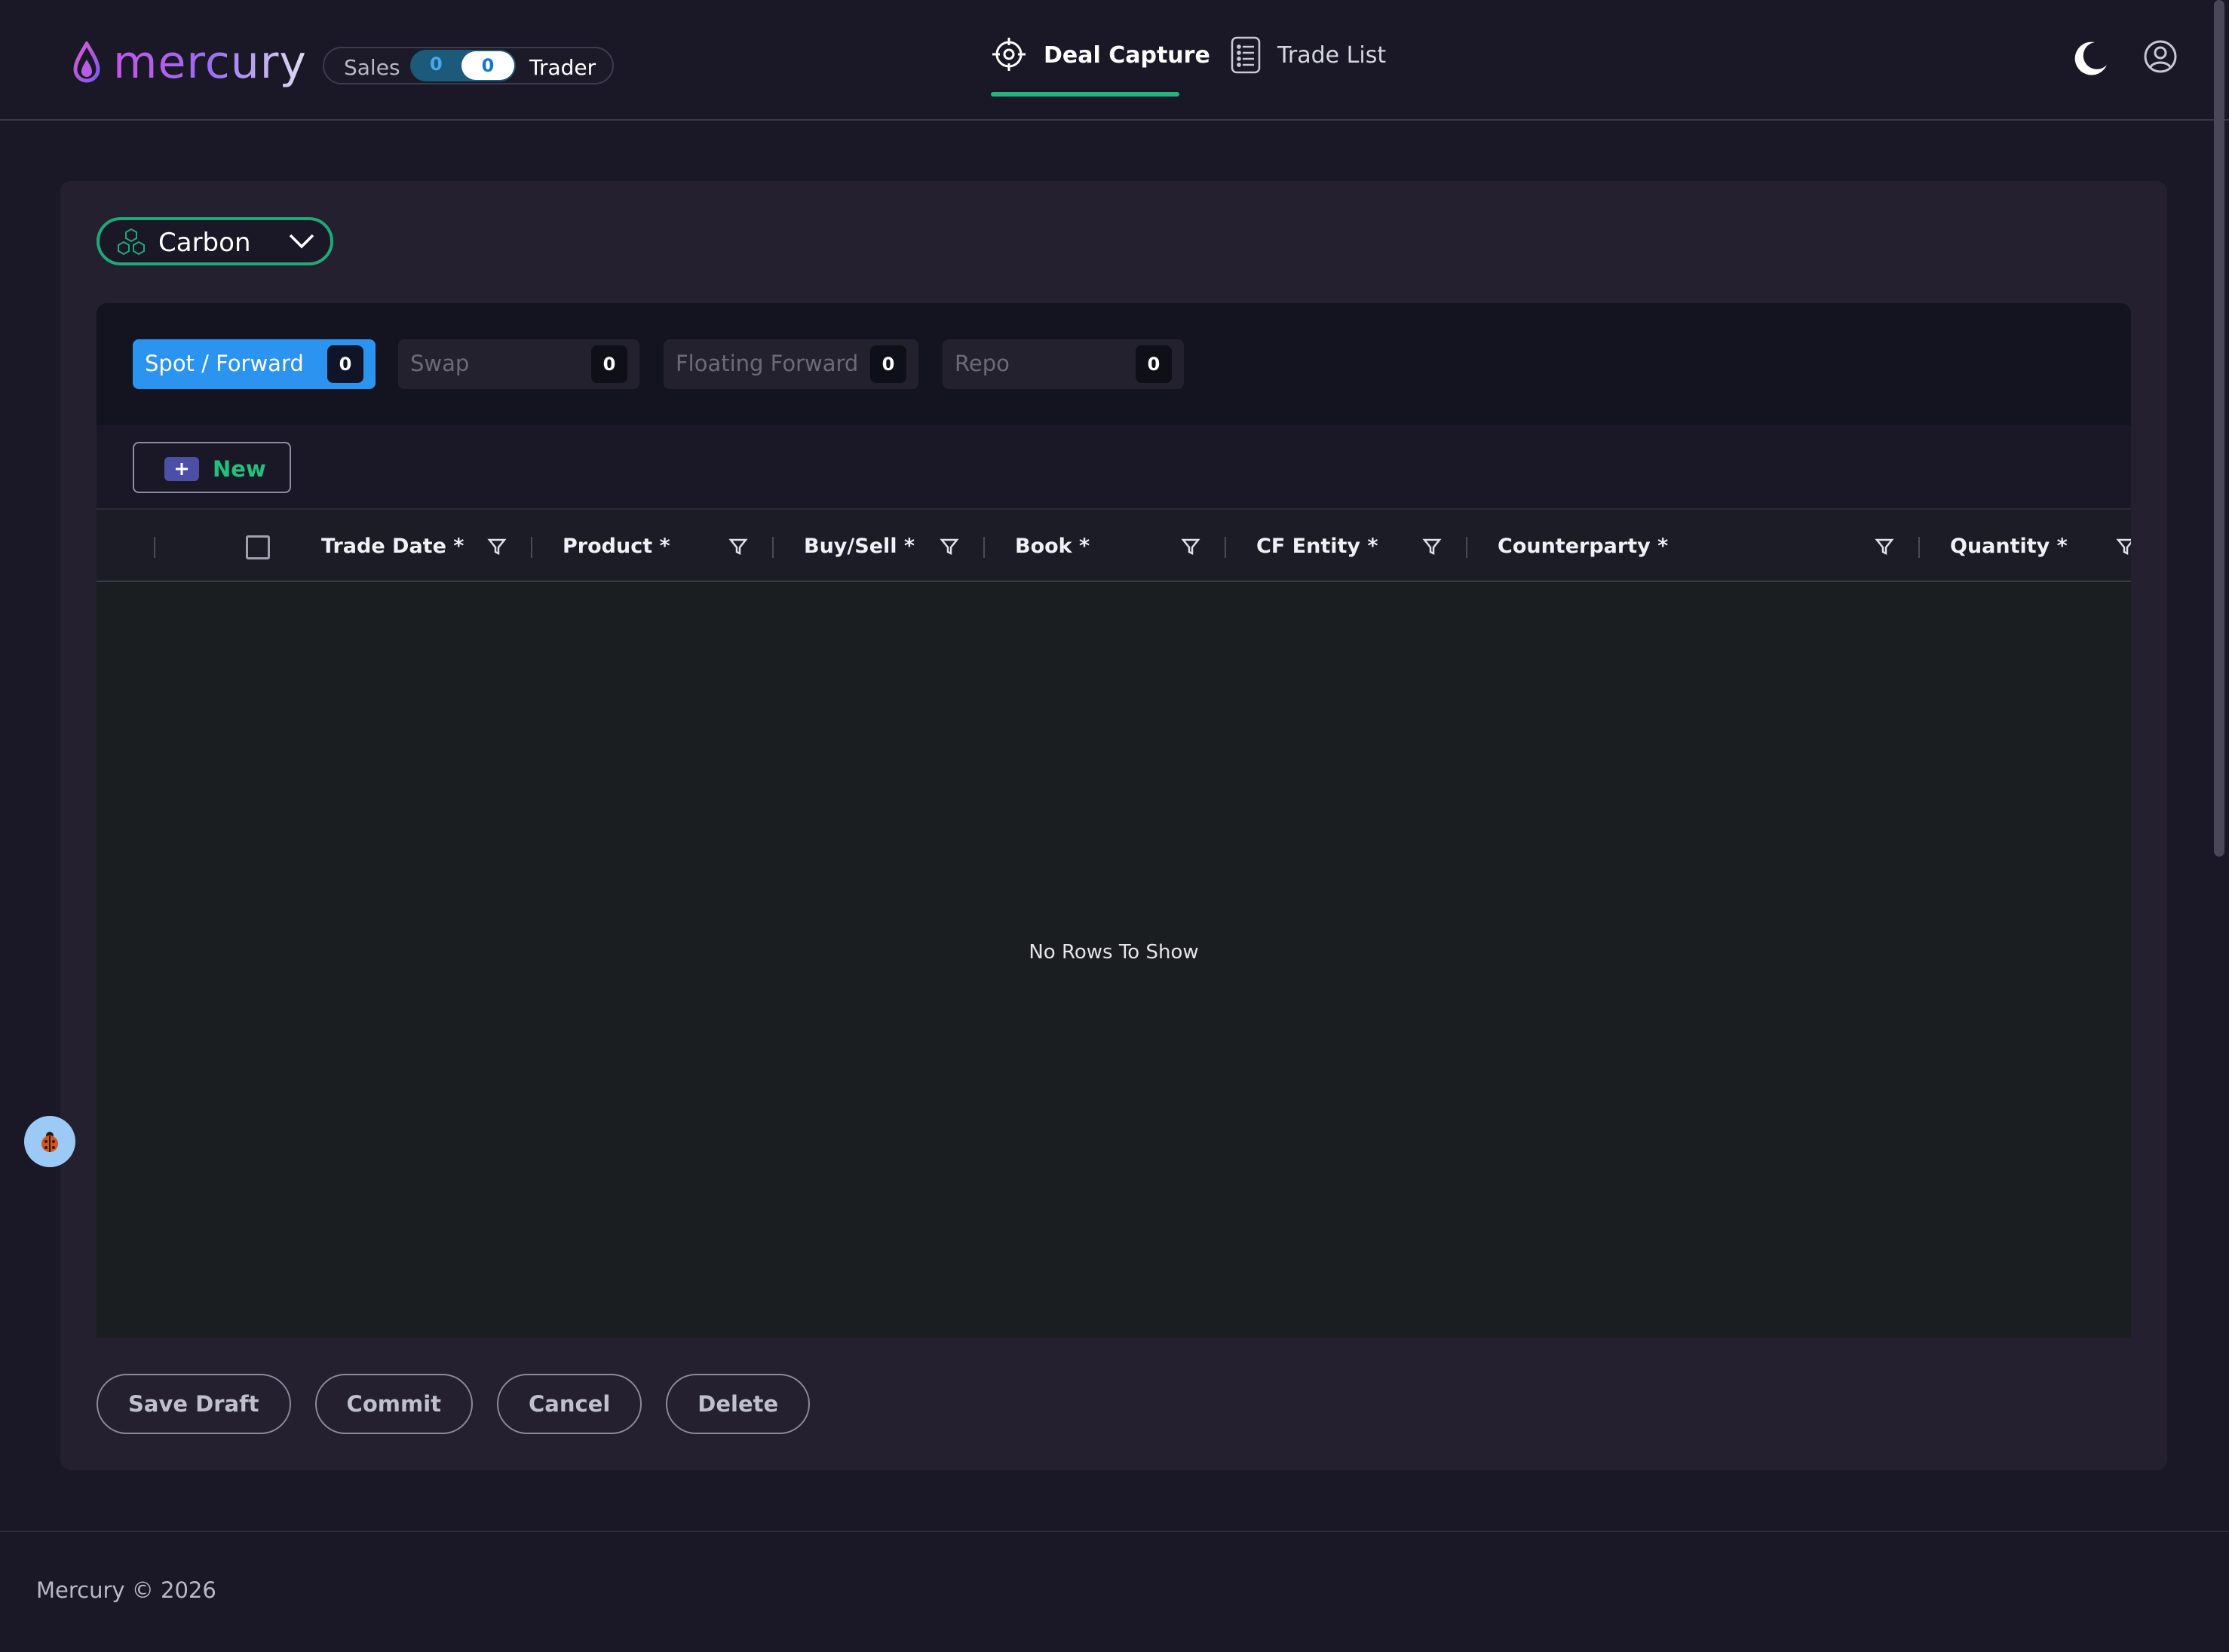  What do you see at coordinates (224, 363) in the screenshot?
I see `tab-label: Spot / Forward` at bounding box center [224, 363].